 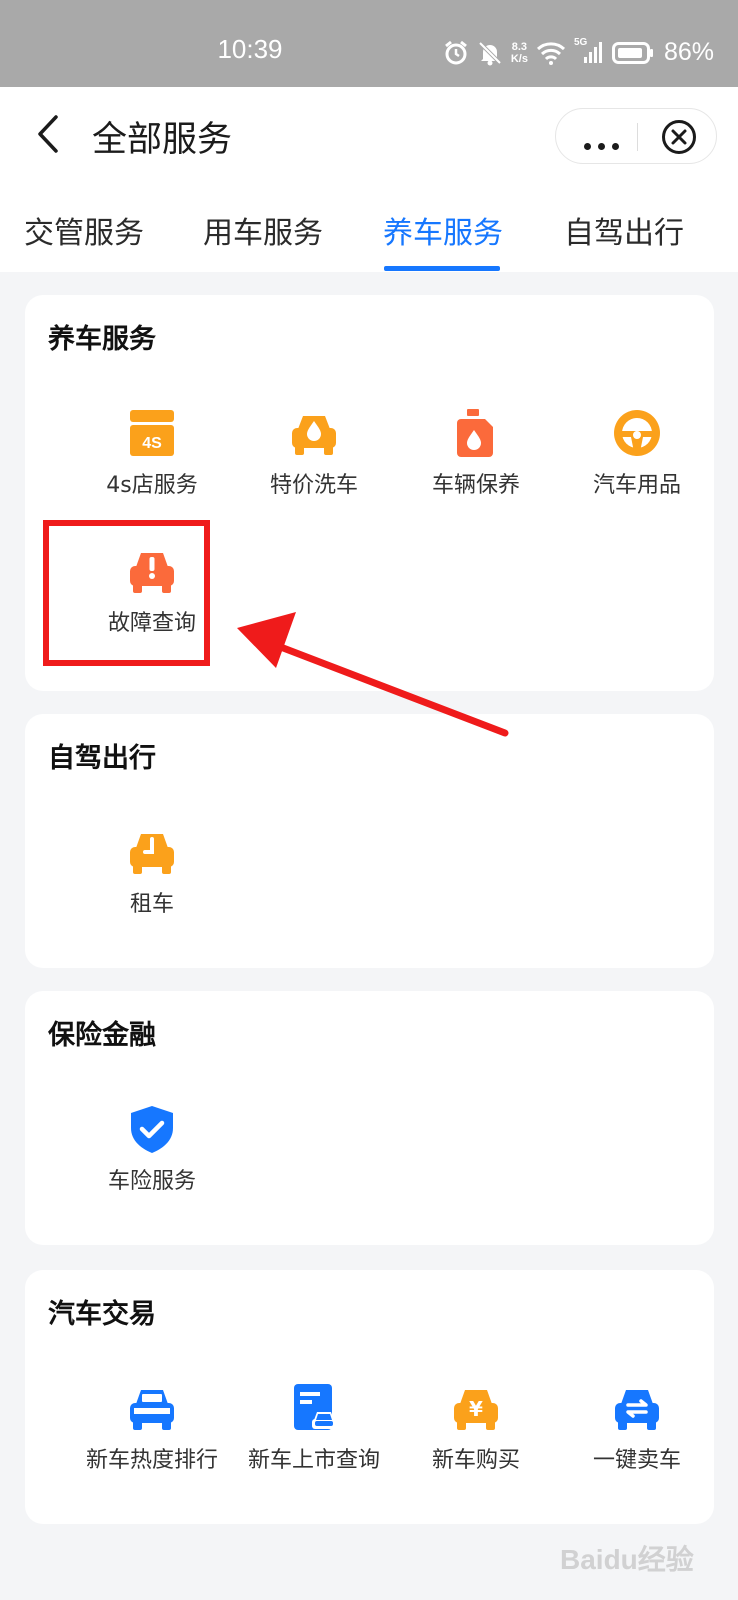 What do you see at coordinates (475, 433) in the screenshot?
I see `oil-bottle-icon` at bounding box center [475, 433].